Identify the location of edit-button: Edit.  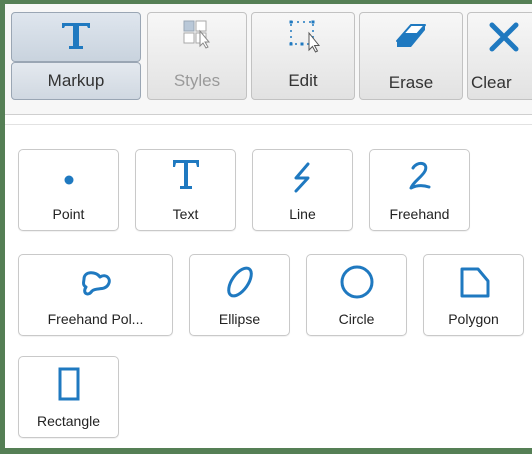
(303, 56).